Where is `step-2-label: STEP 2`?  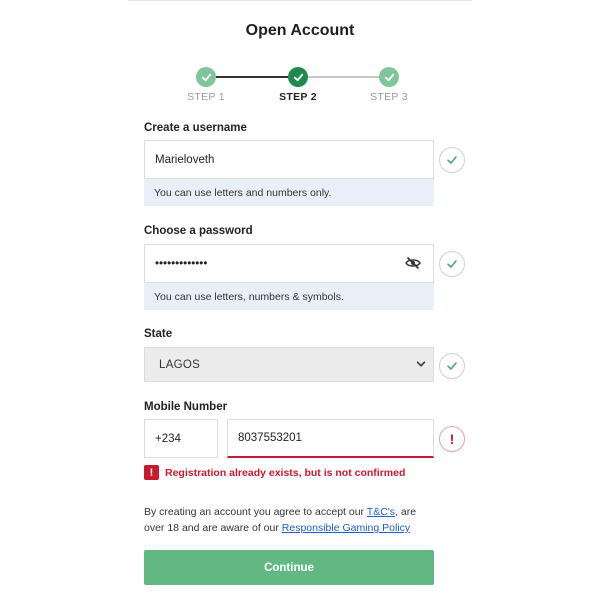 step-2-label: STEP 2 is located at coordinates (298, 97).